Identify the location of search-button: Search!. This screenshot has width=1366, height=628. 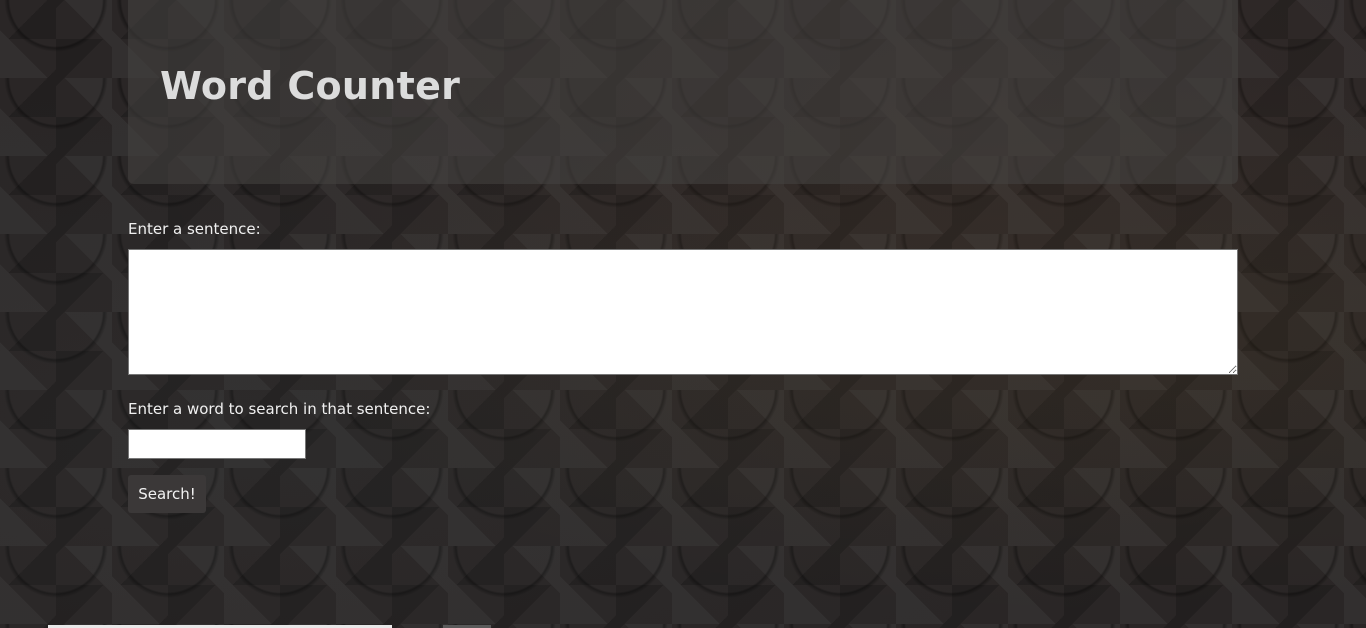
(167, 494).